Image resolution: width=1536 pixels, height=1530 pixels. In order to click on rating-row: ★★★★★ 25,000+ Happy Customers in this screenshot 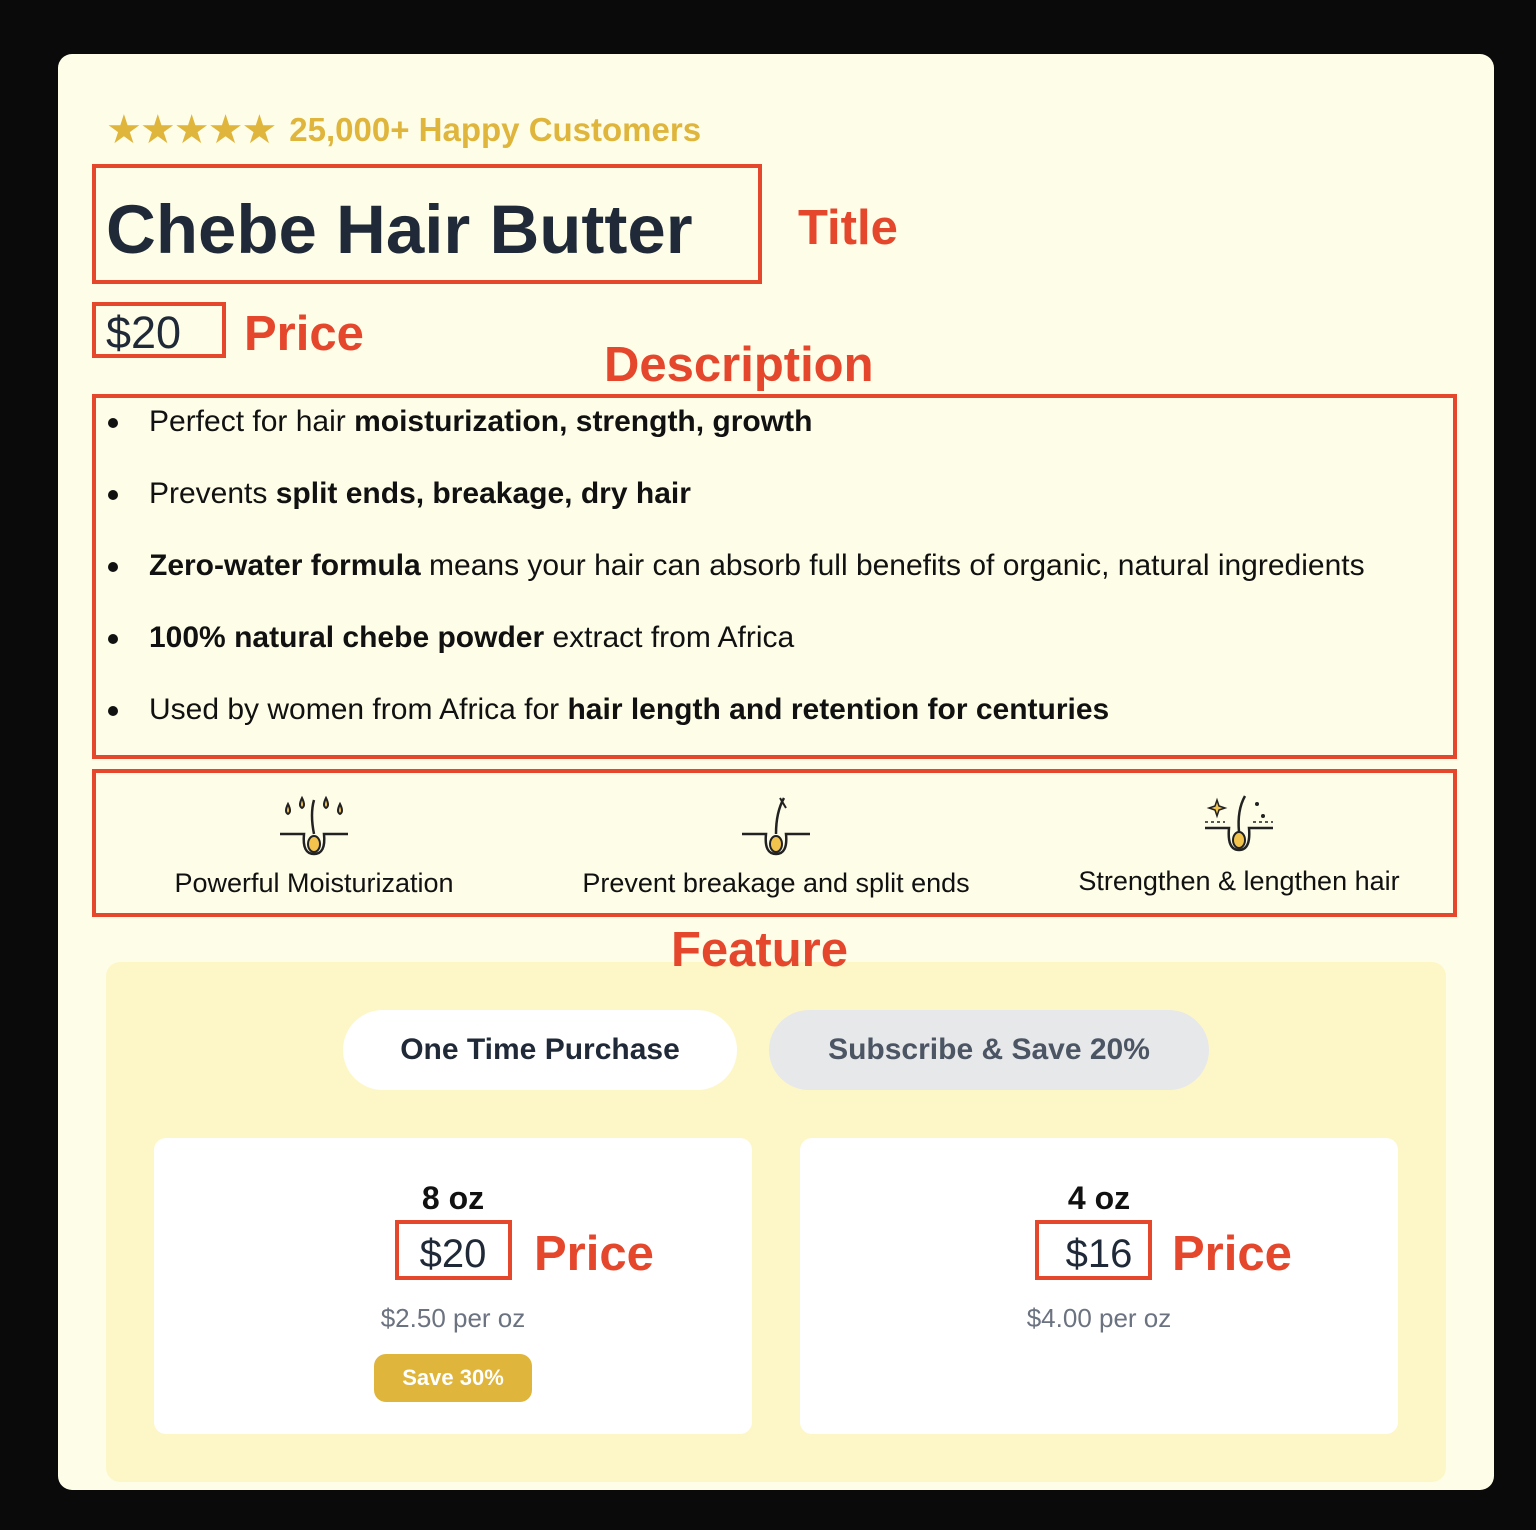, I will do `click(403, 130)`.